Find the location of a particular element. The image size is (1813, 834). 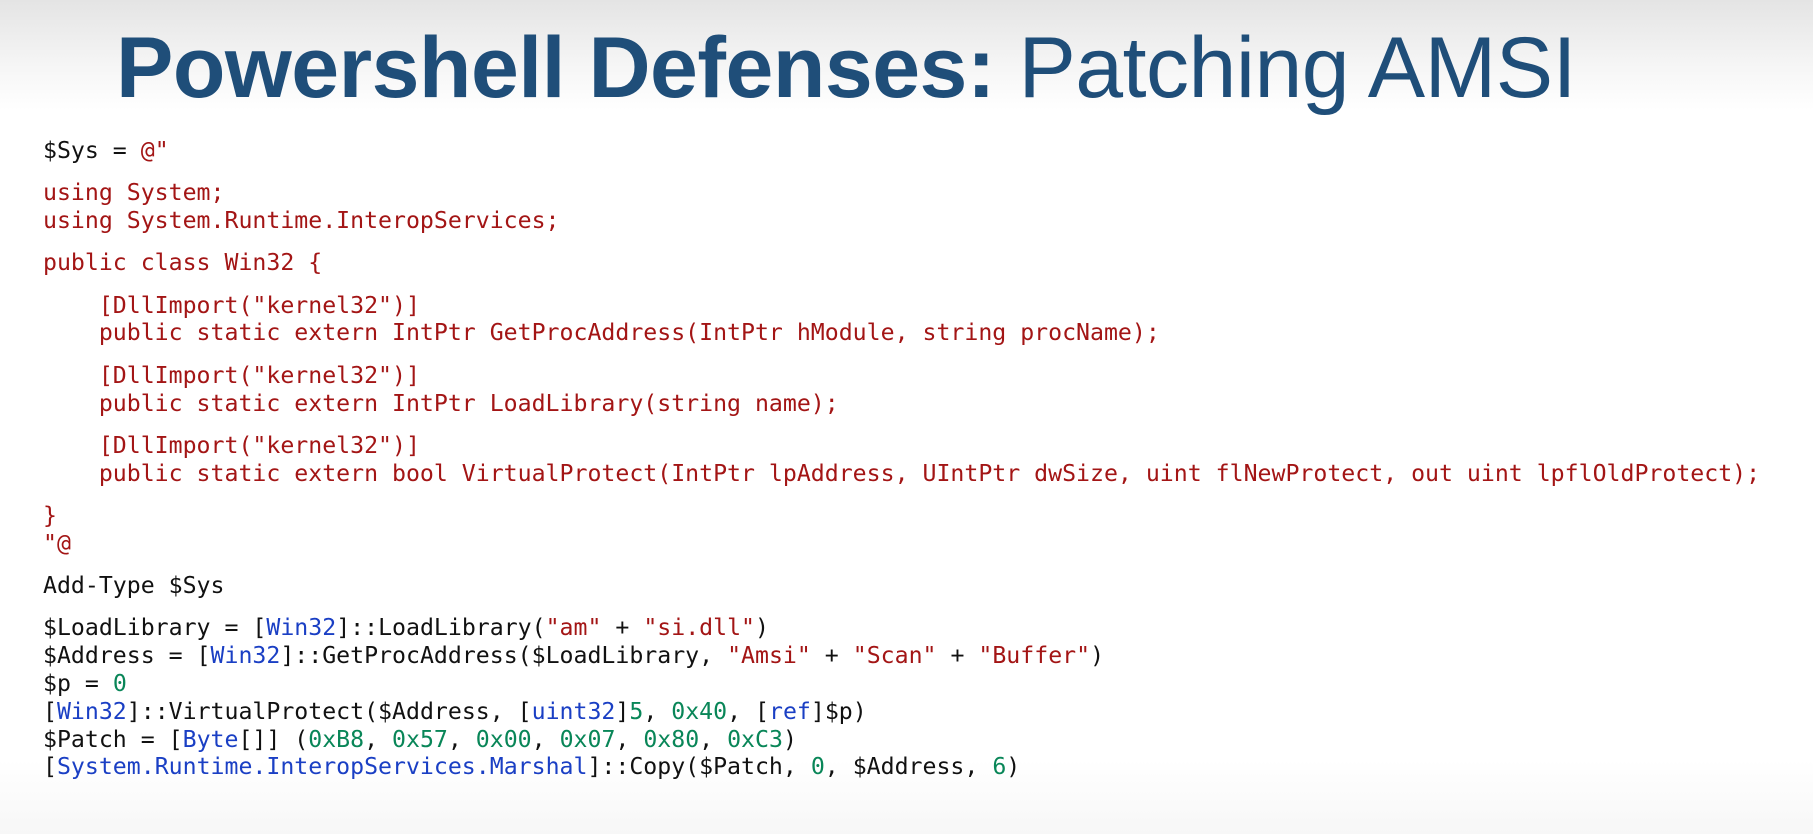

code-token: System.Runtime.InteropServices.Marshal is located at coordinates (322, 767).